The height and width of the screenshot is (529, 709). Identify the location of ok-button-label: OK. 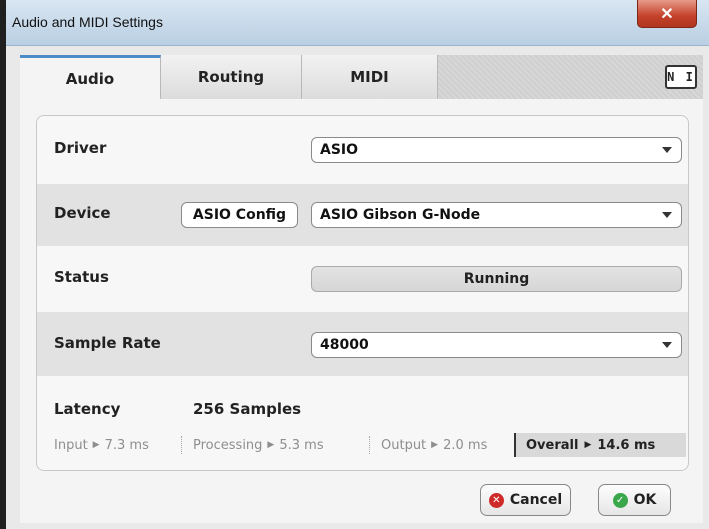
(645, 500).